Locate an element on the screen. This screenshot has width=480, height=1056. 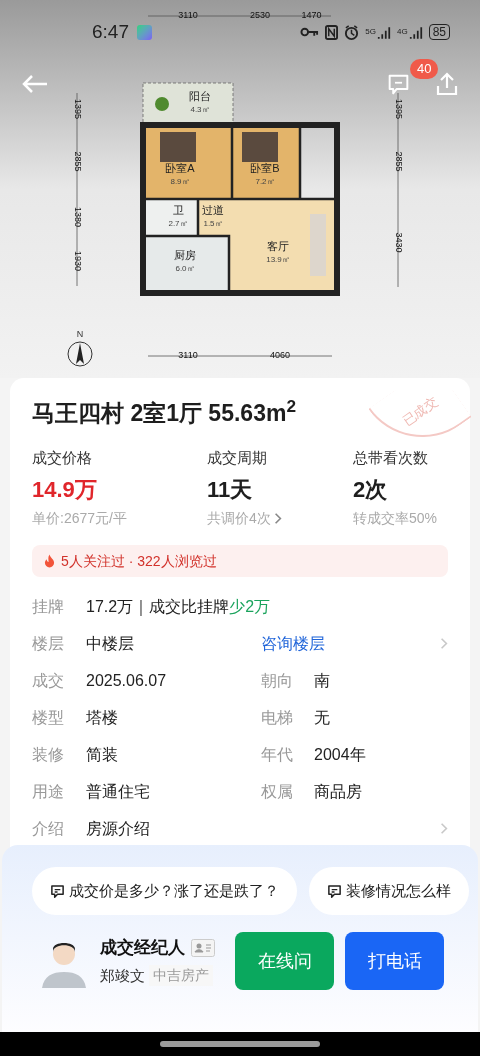
detail-value: 普通住宅 is located at coordinates (118, 792).